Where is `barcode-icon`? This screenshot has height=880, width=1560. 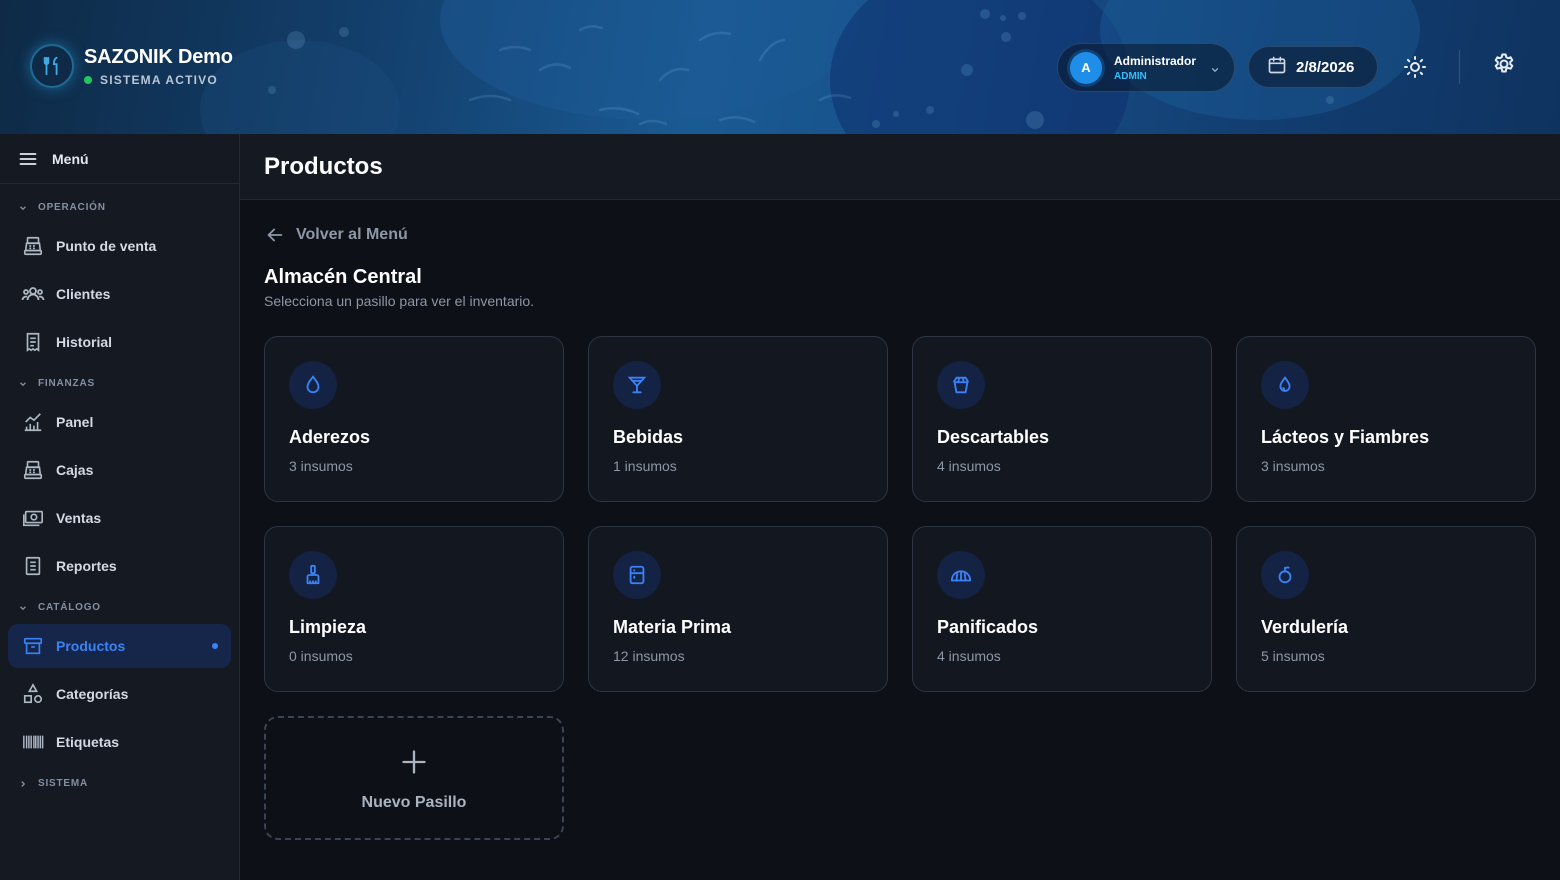 barcode-icon is located at coordinates (33, 742).